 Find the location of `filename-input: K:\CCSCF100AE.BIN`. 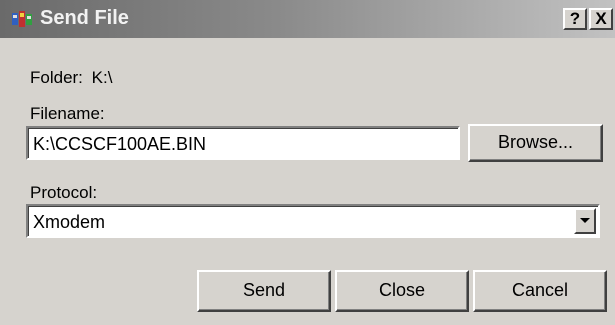

filename-input: K:\CCSCF100AE.BIN is located at coordinates (243, 143).